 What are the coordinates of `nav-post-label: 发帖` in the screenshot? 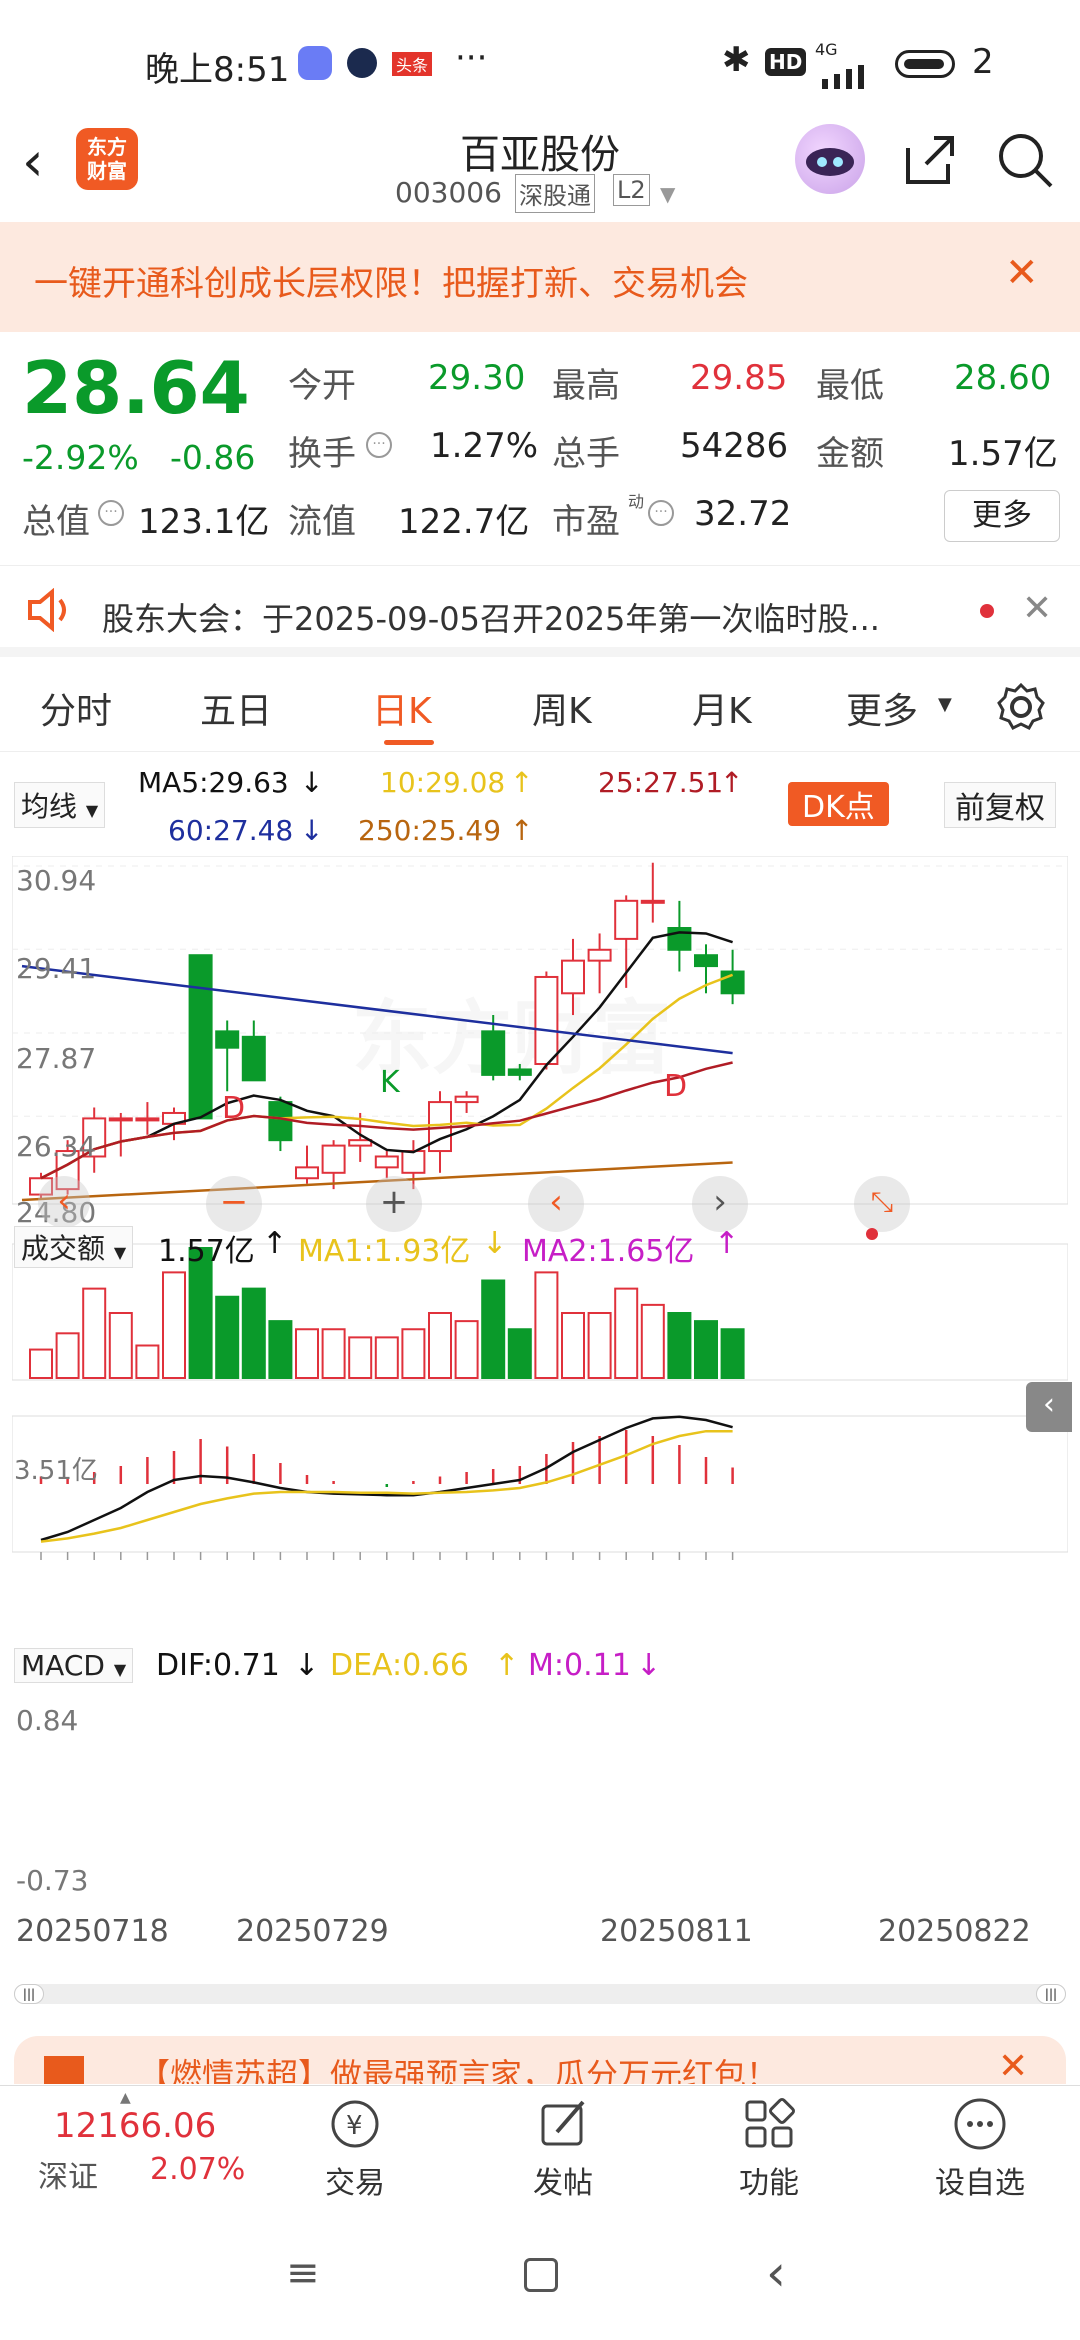 It's located at (563, 2183).